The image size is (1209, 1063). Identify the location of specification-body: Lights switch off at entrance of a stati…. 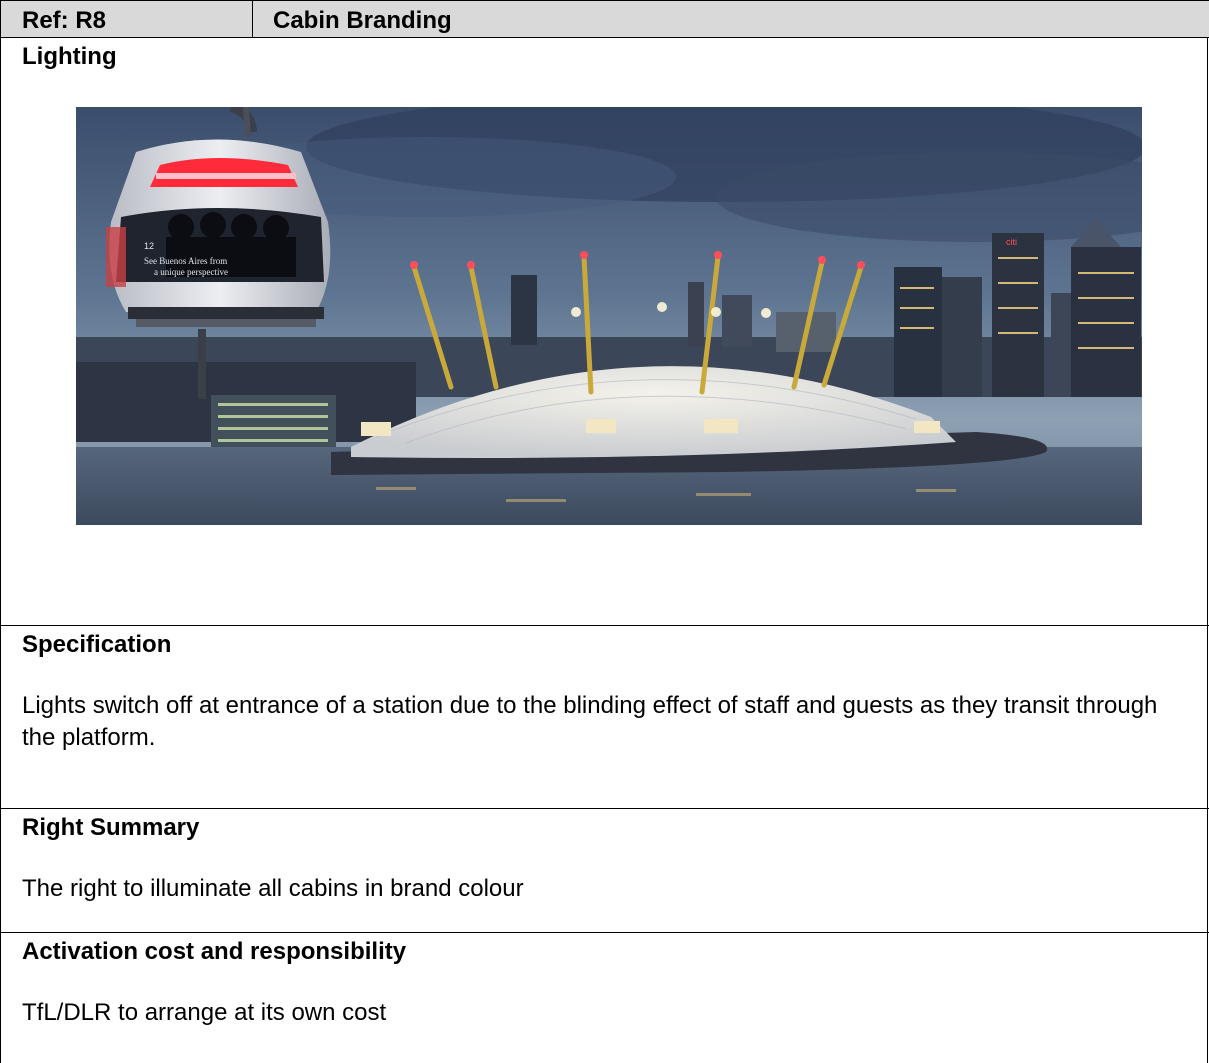
(590, 721).